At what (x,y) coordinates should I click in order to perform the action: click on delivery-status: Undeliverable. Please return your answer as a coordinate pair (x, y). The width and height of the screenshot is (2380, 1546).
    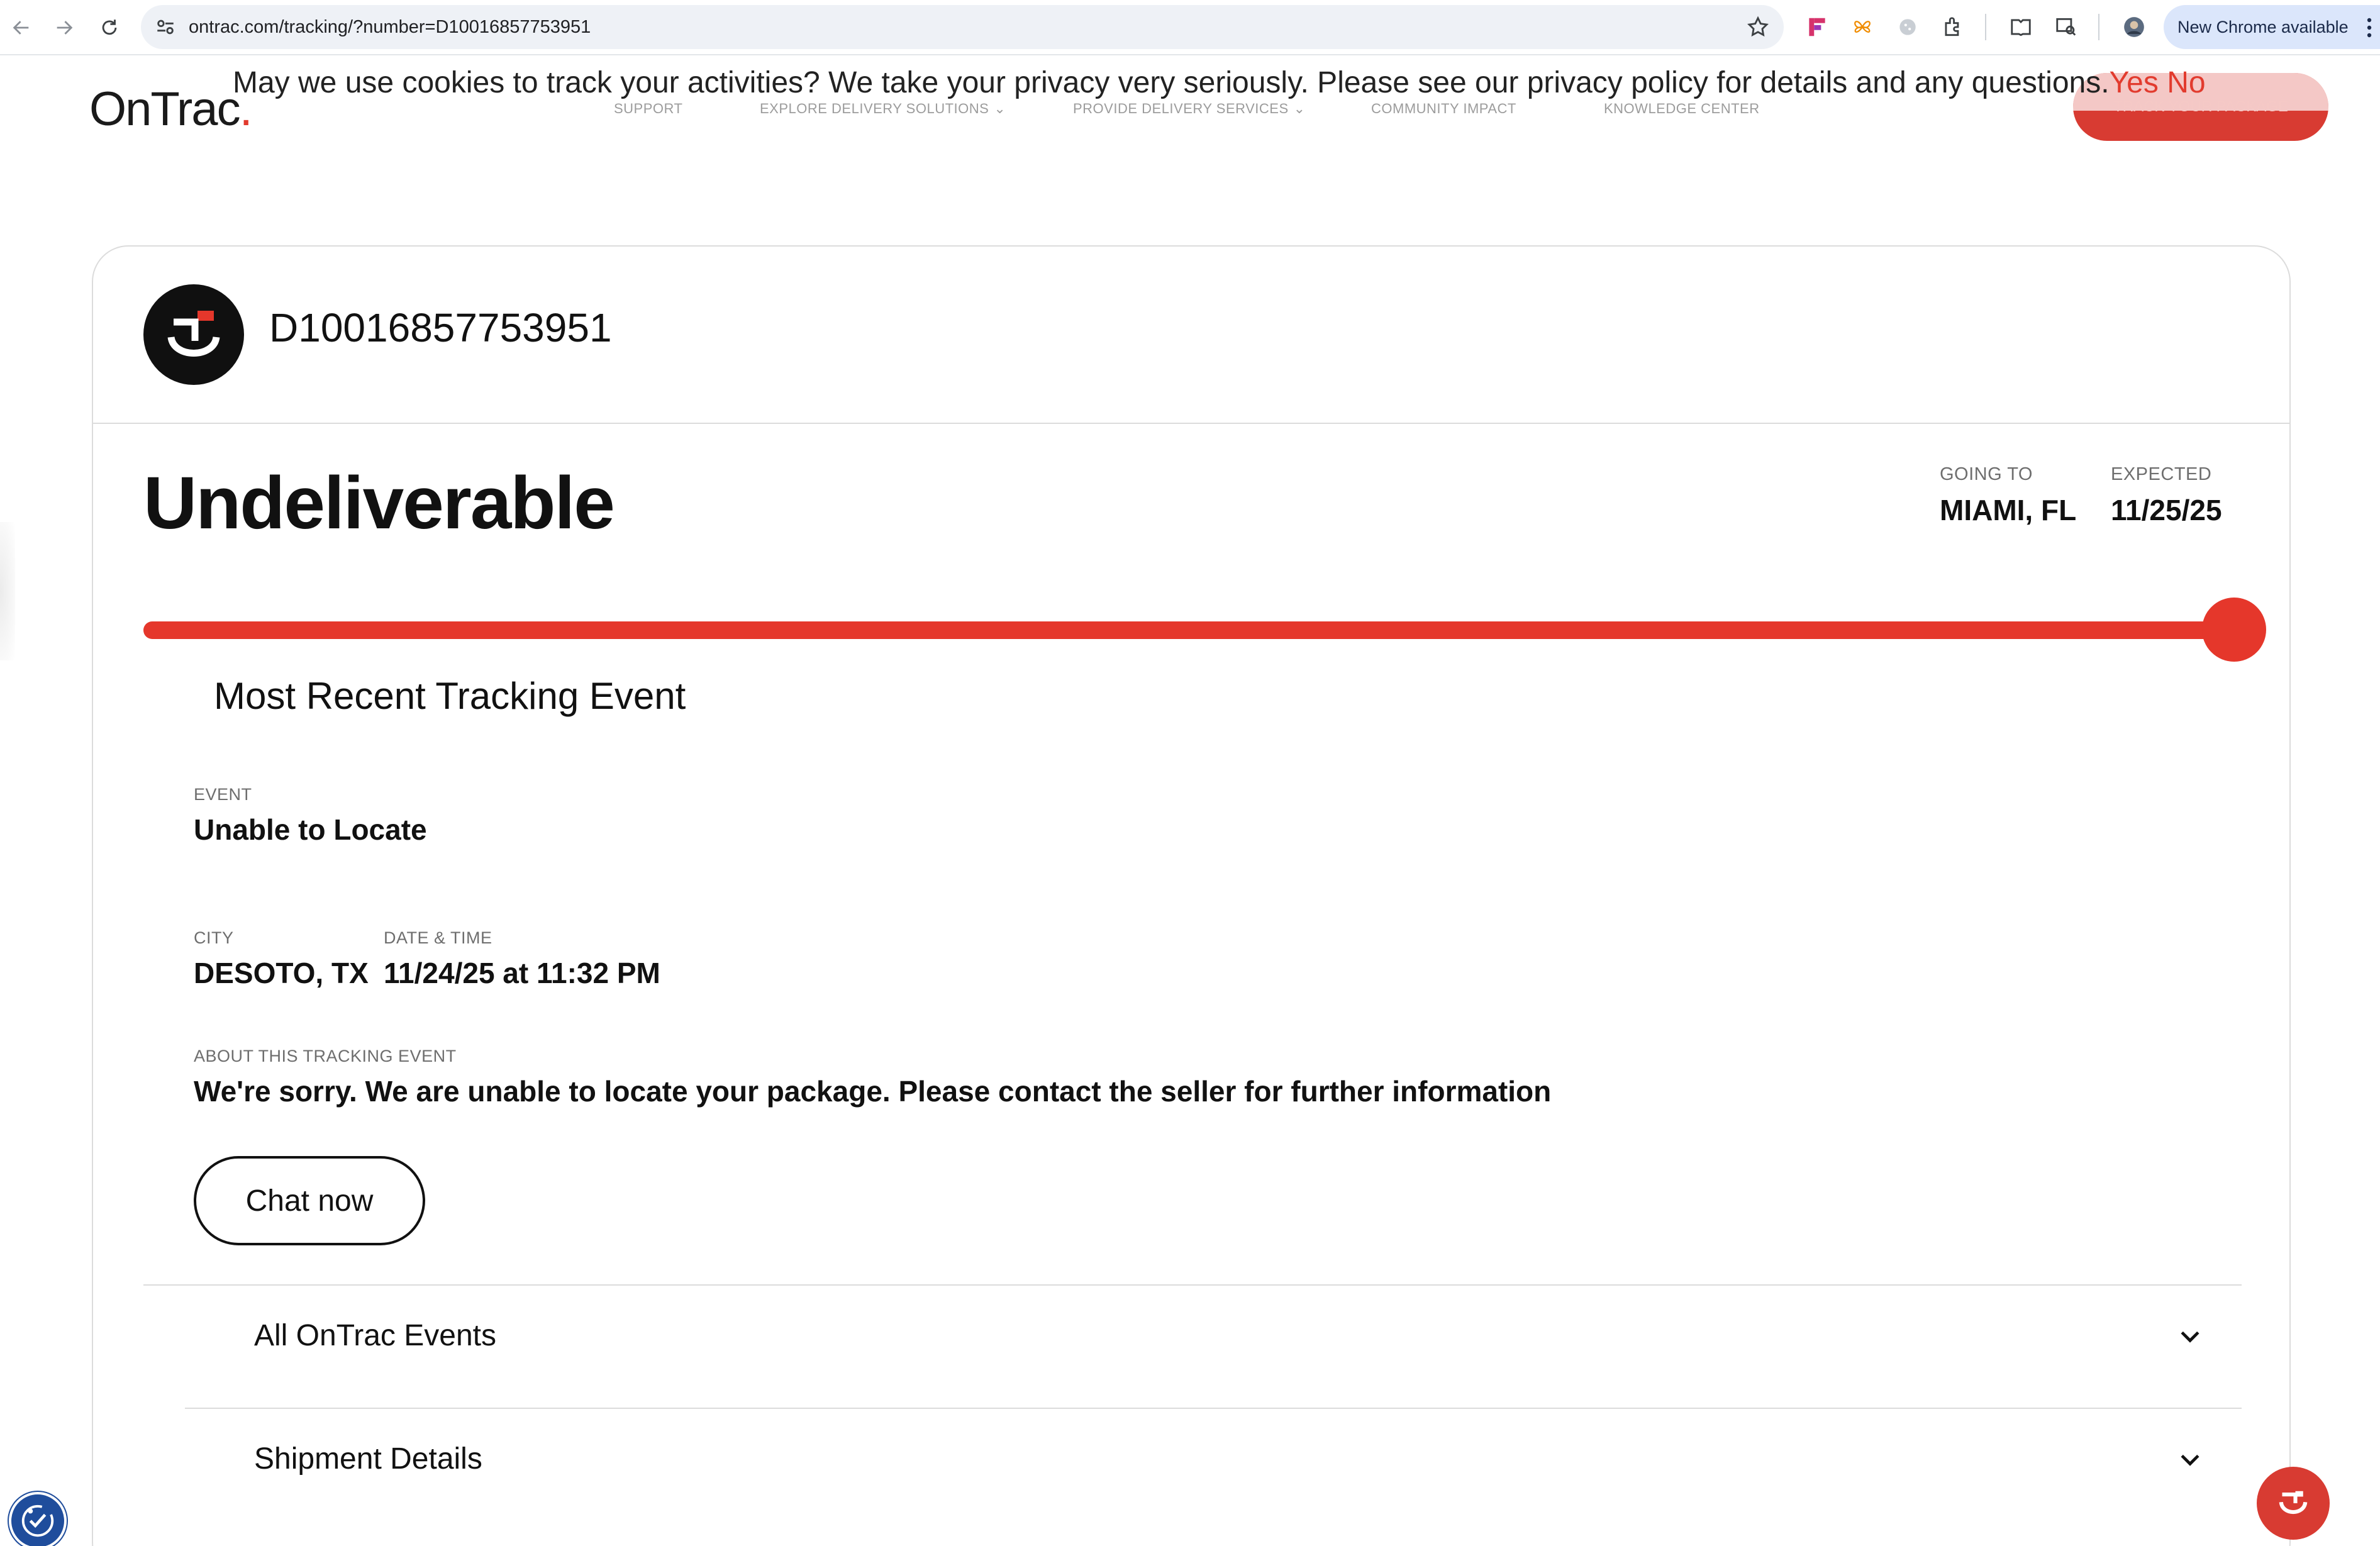
    Looking at the image, I should click on (379, 503).